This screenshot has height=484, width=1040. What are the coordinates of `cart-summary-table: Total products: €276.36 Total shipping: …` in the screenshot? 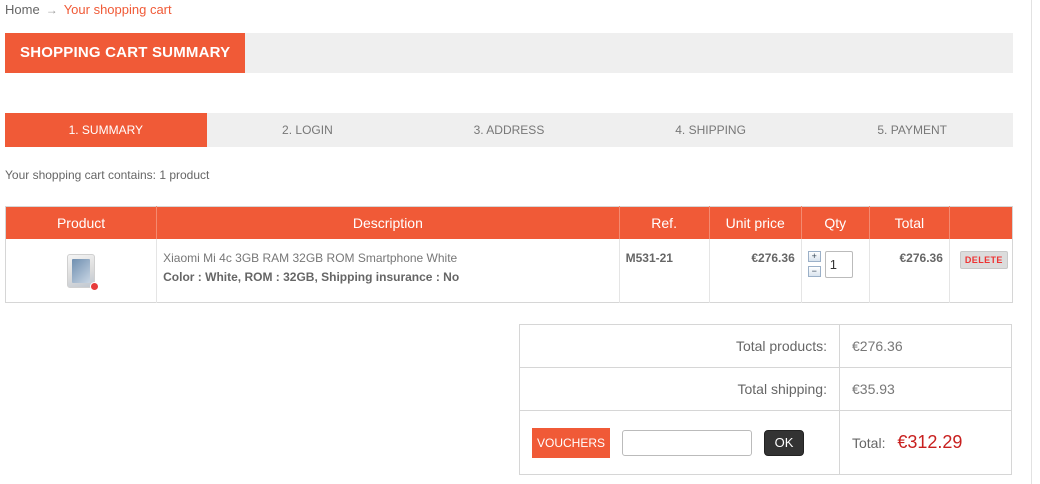 It's located at (765, 399).